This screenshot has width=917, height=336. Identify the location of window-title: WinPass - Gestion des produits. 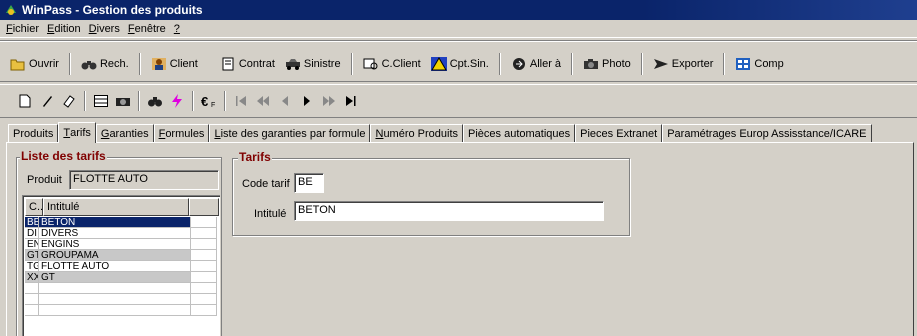
(112, 10).